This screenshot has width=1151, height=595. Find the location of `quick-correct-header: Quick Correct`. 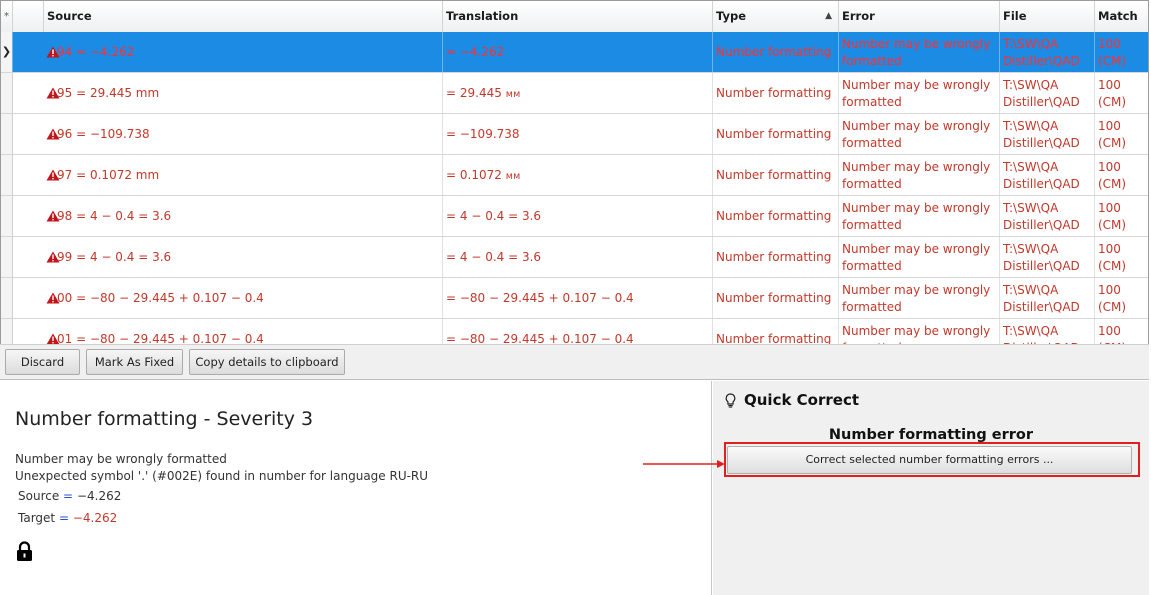

quick-correct-header: Quick Correct is located at coordinates (792, 400).